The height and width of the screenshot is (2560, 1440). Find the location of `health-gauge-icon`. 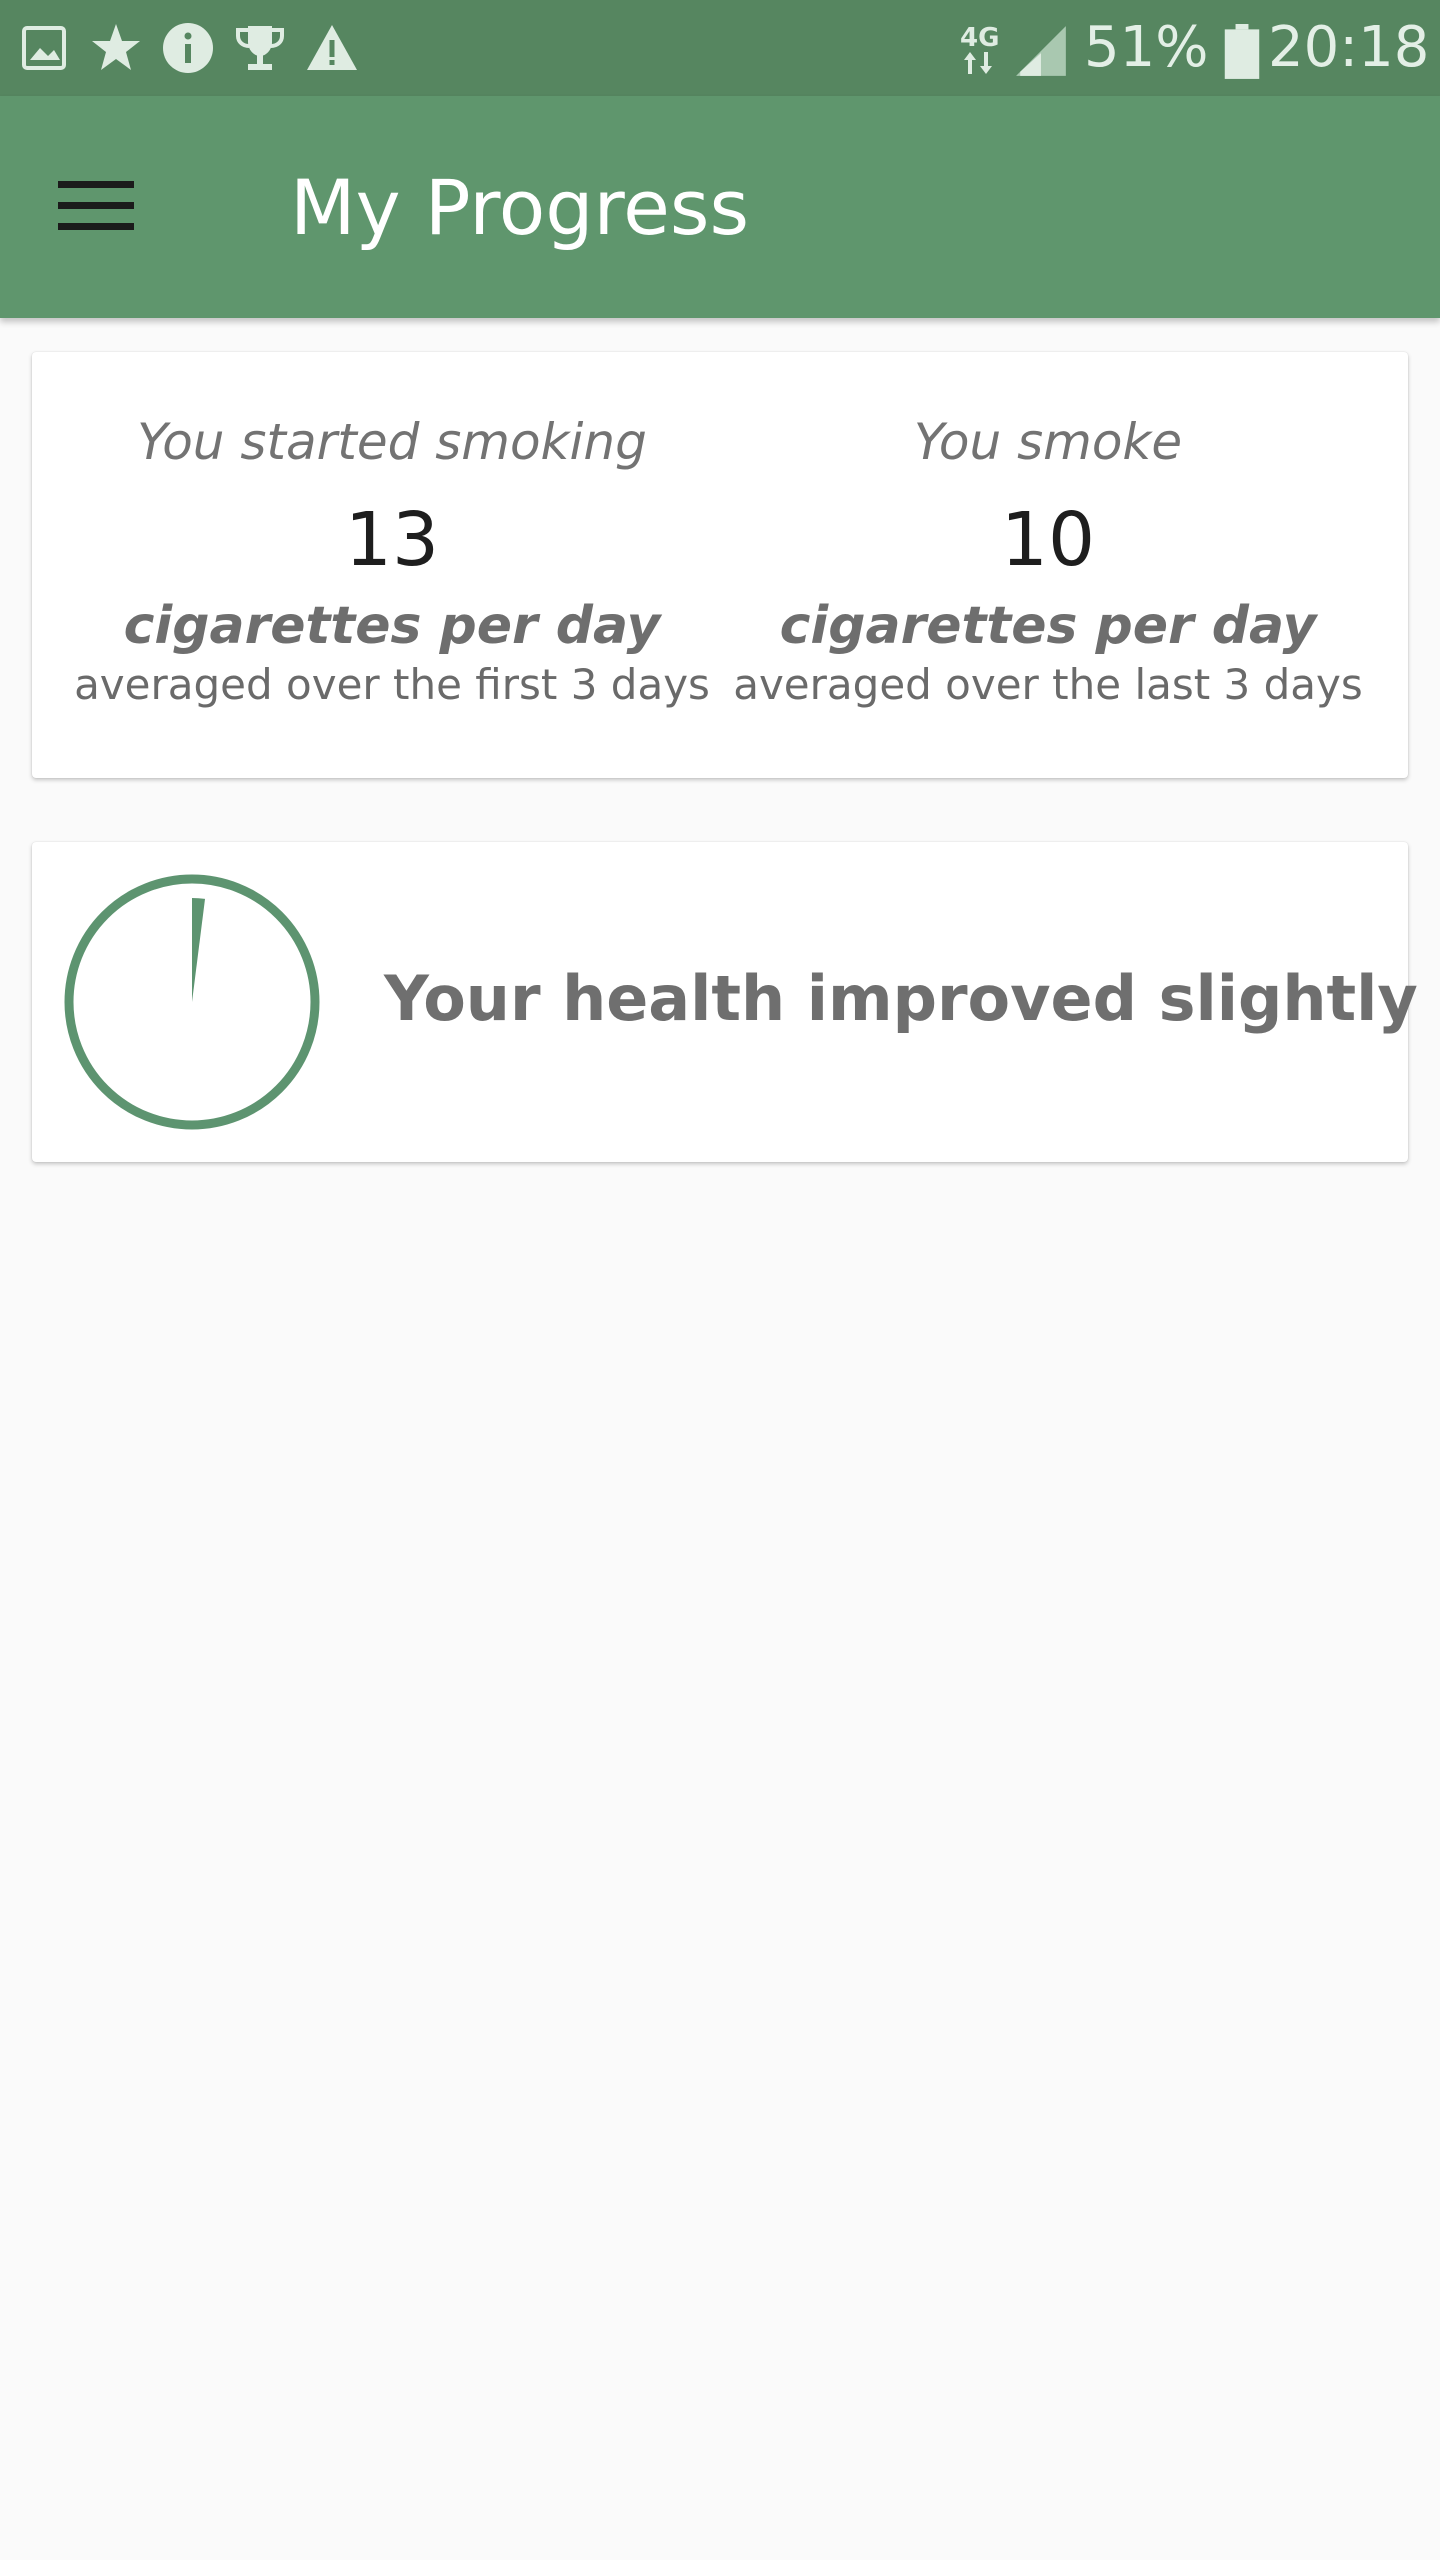

health-gauge-icon is located at coordinates (192, 1002).